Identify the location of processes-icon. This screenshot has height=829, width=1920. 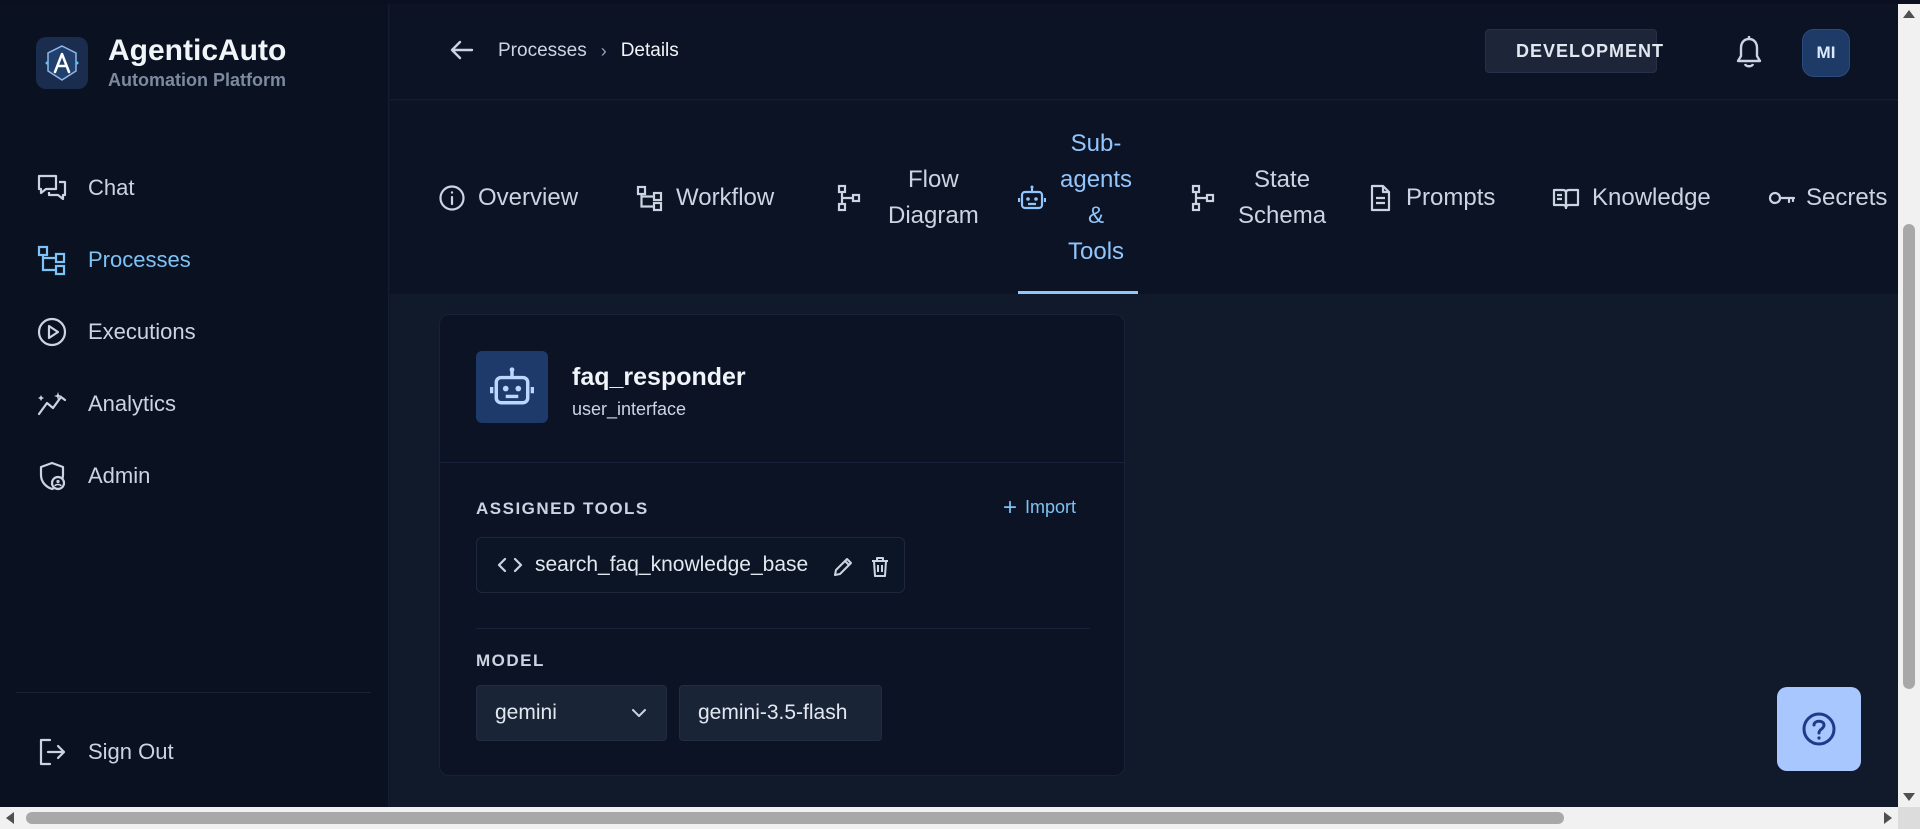
(51, 260).